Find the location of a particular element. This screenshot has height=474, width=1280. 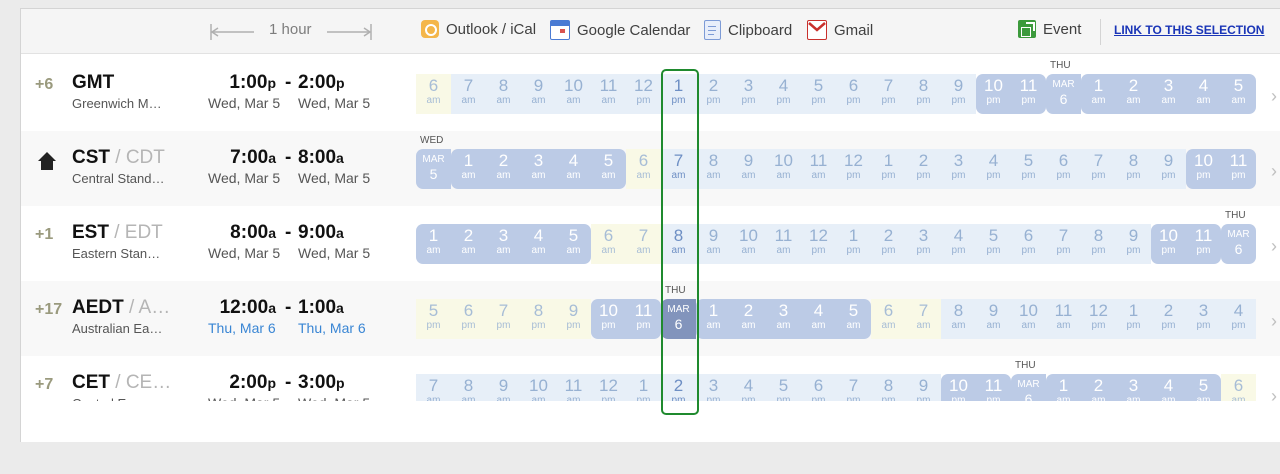

event-button: Event is located at coordinates (1049, 29).